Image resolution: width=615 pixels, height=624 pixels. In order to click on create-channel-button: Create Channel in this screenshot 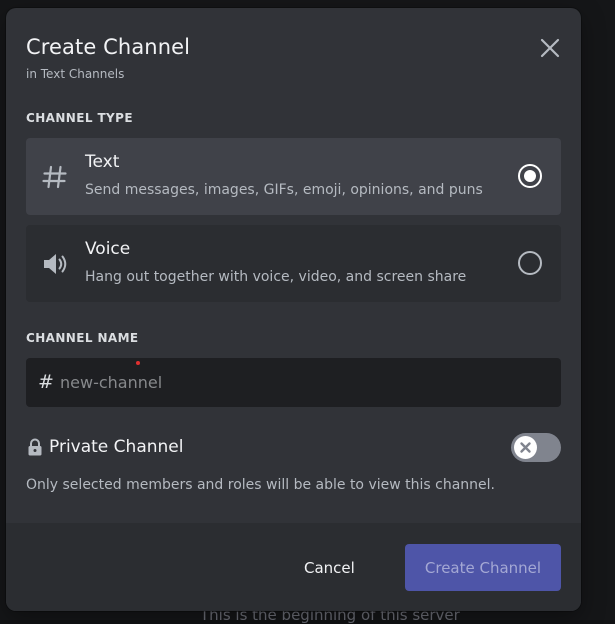, I will do `click(483, 567)`.